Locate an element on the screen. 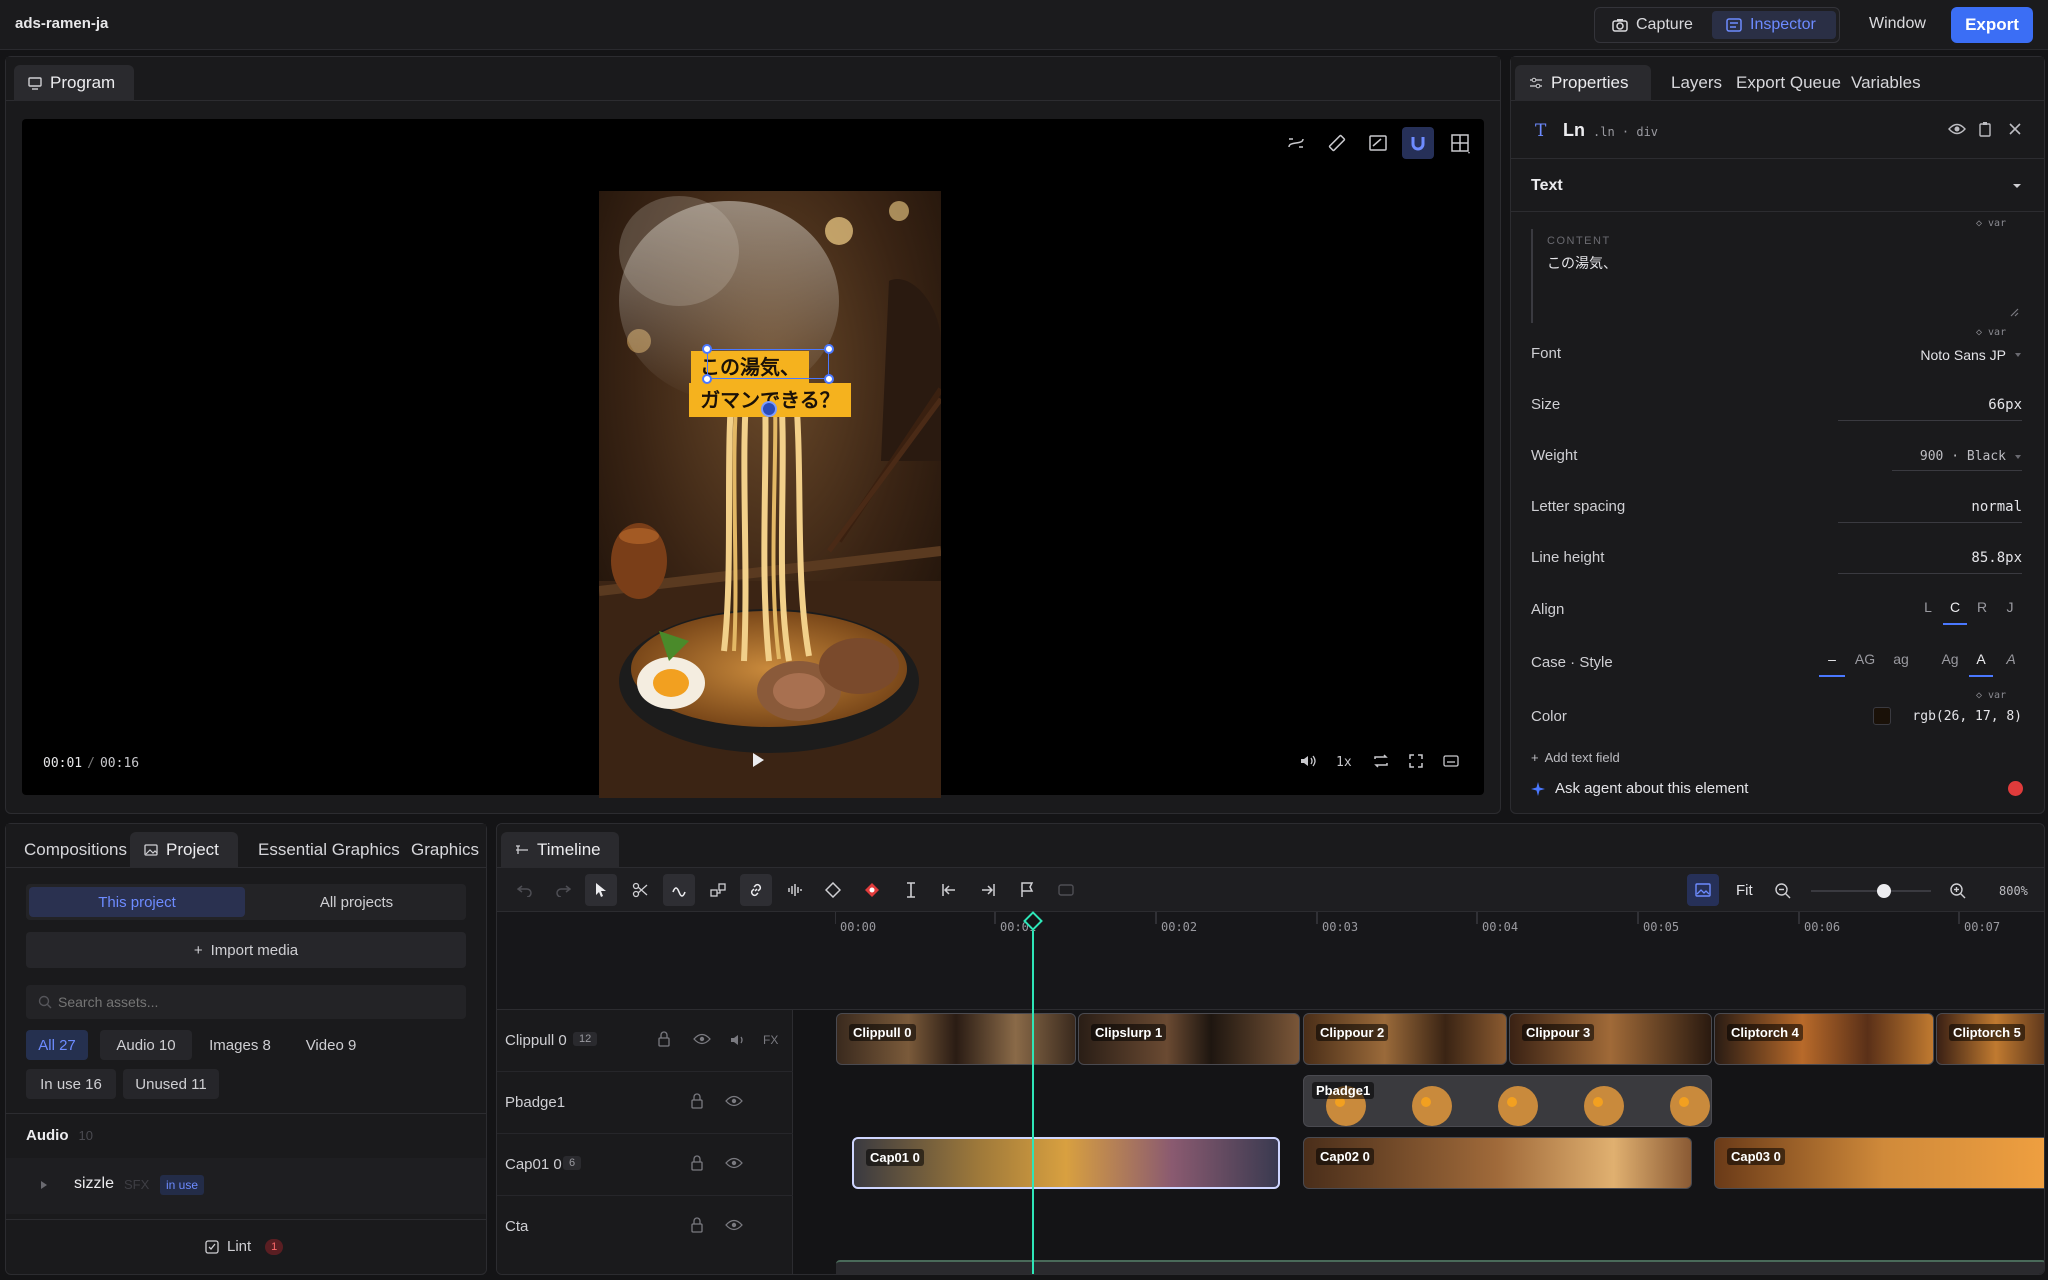  align-justify-option: J is located at coordinates (2010, 607).